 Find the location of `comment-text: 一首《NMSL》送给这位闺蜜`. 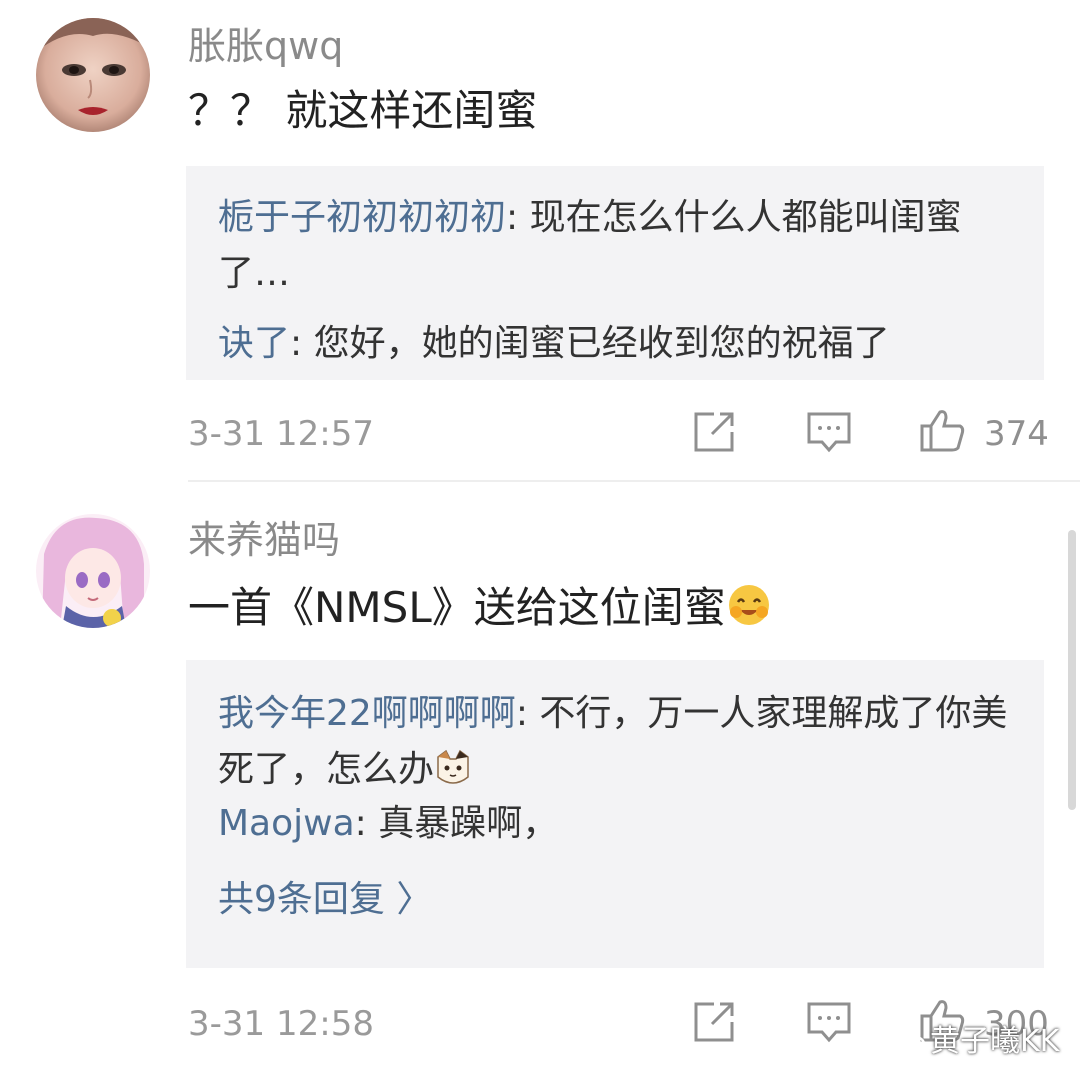

comment-text: 一首《NMSL》送给这位闺蜜 is located at coordinates (480, 607).